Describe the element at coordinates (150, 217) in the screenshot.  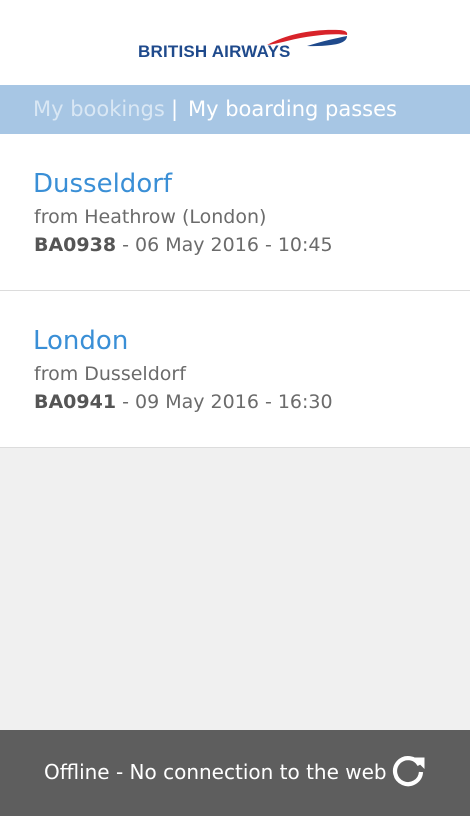
I see `origin-label: from Heathrow (London)` at that location.